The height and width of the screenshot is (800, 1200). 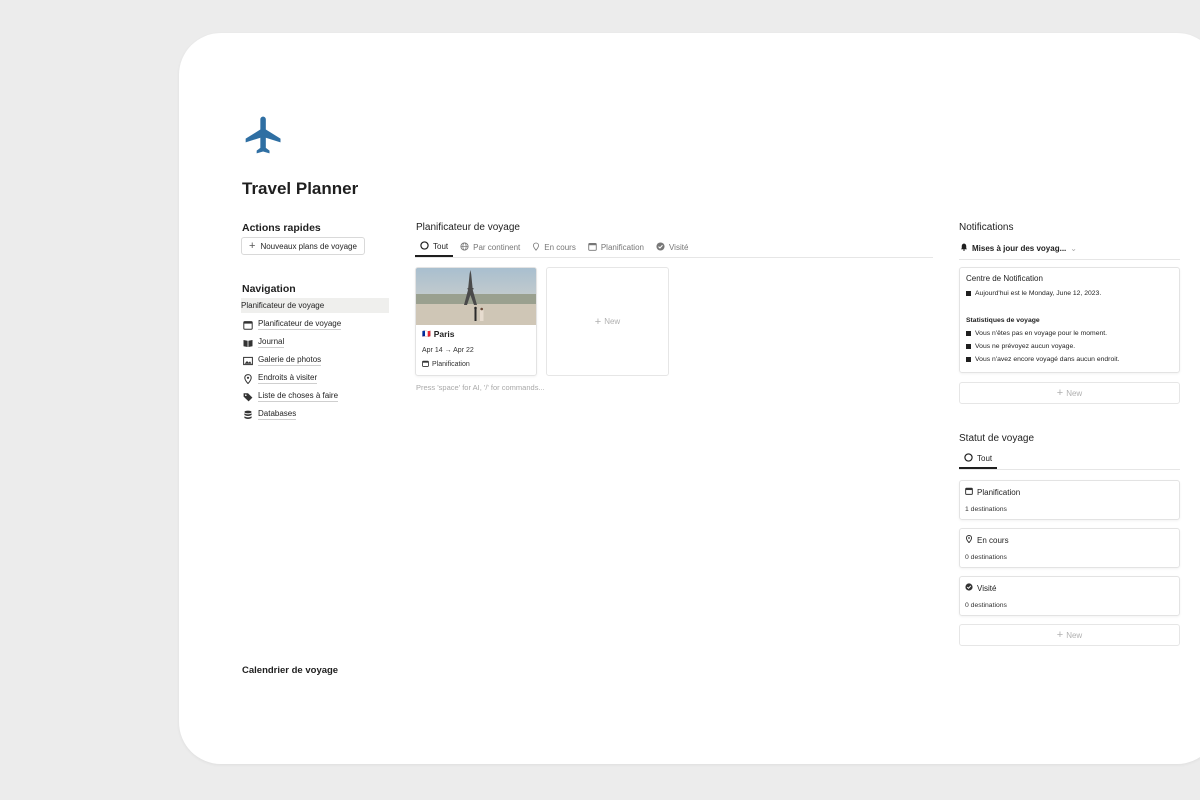 I want to click on status-card-planning: Planification 1 destinations, so click(x=1069, y=500).